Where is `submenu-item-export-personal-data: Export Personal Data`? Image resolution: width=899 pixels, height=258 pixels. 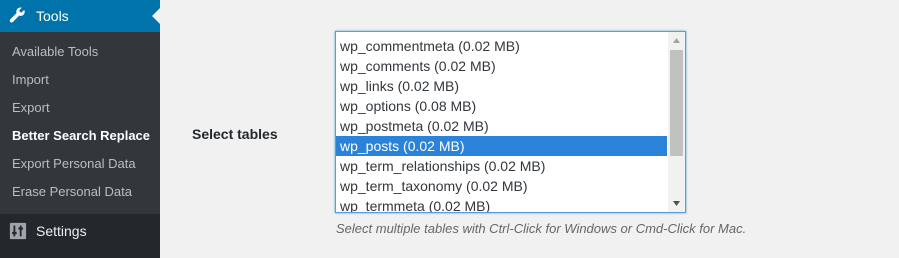
submenu-item-export-personal-data: Export Personal Data is located at coordinates (80, 164).